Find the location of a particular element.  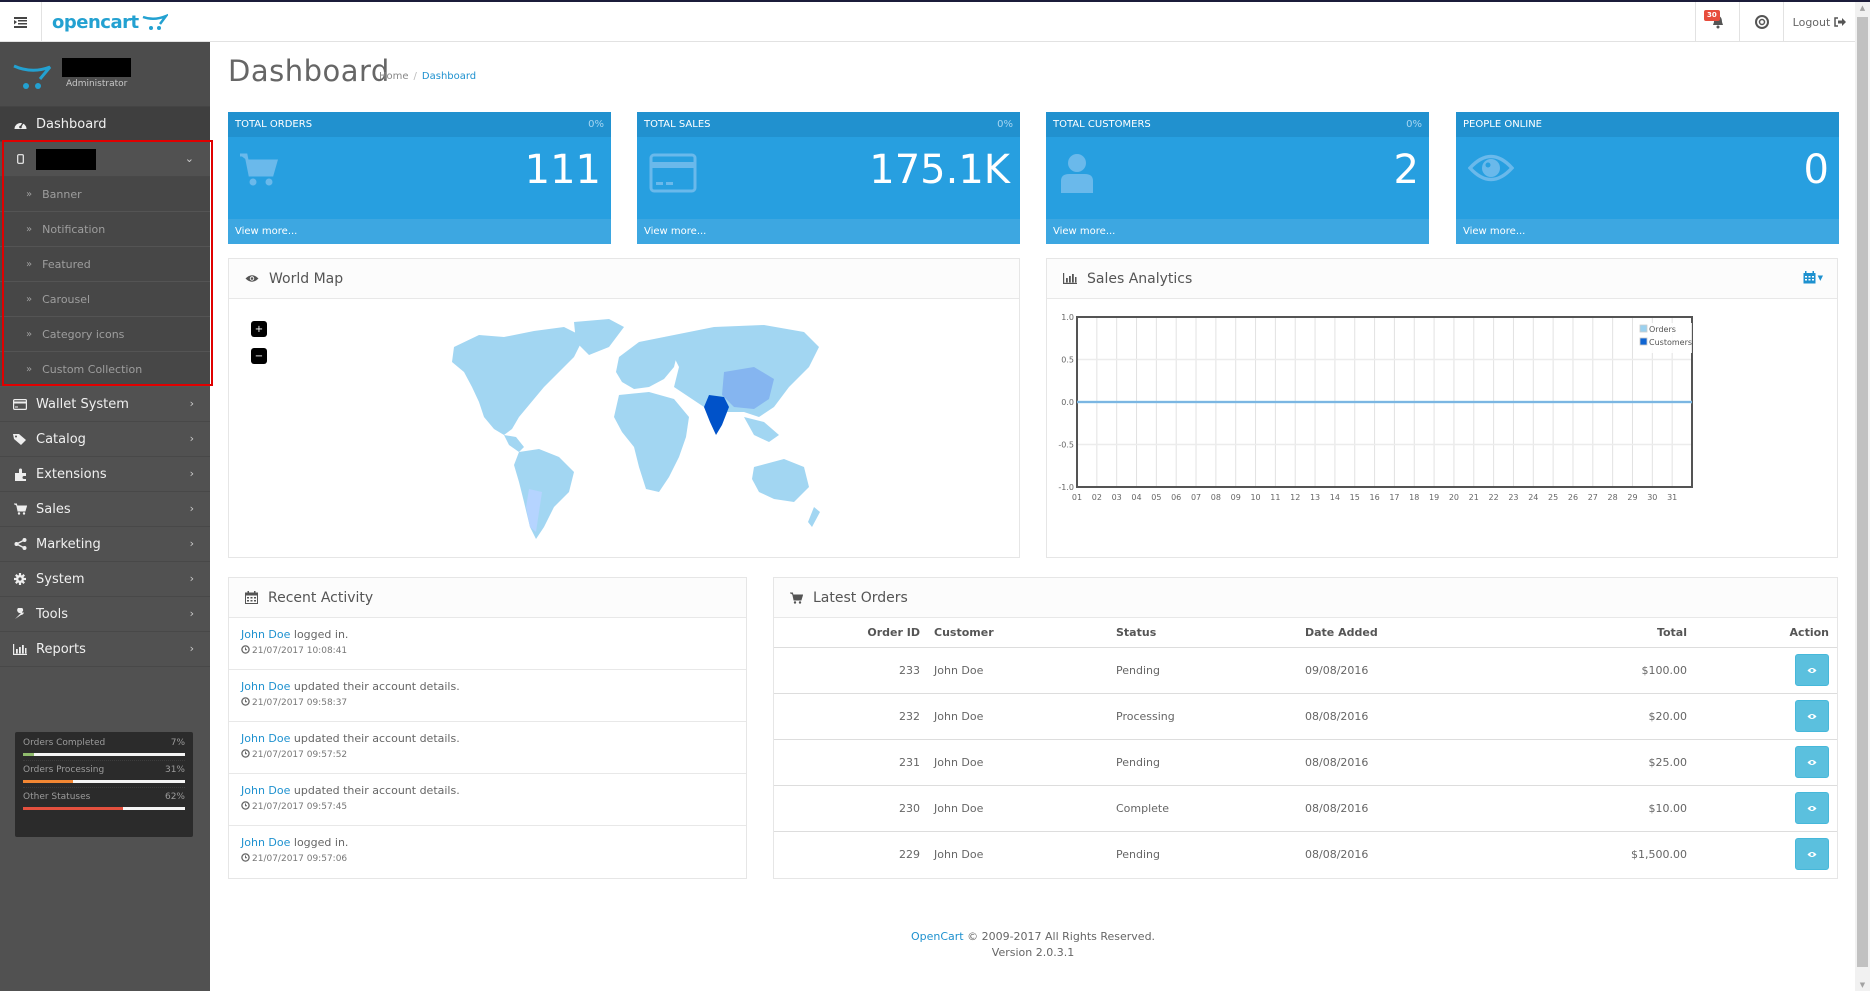

stat-value: 7% is located at coordinates (177, 743).